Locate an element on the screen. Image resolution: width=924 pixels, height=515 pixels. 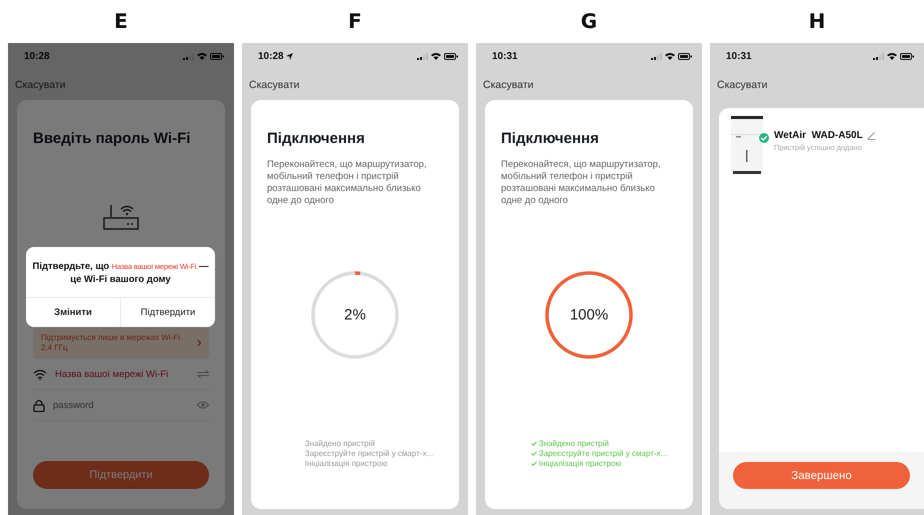
device-name: WetAir WAD-A50L is located at coordinates (818, 135).